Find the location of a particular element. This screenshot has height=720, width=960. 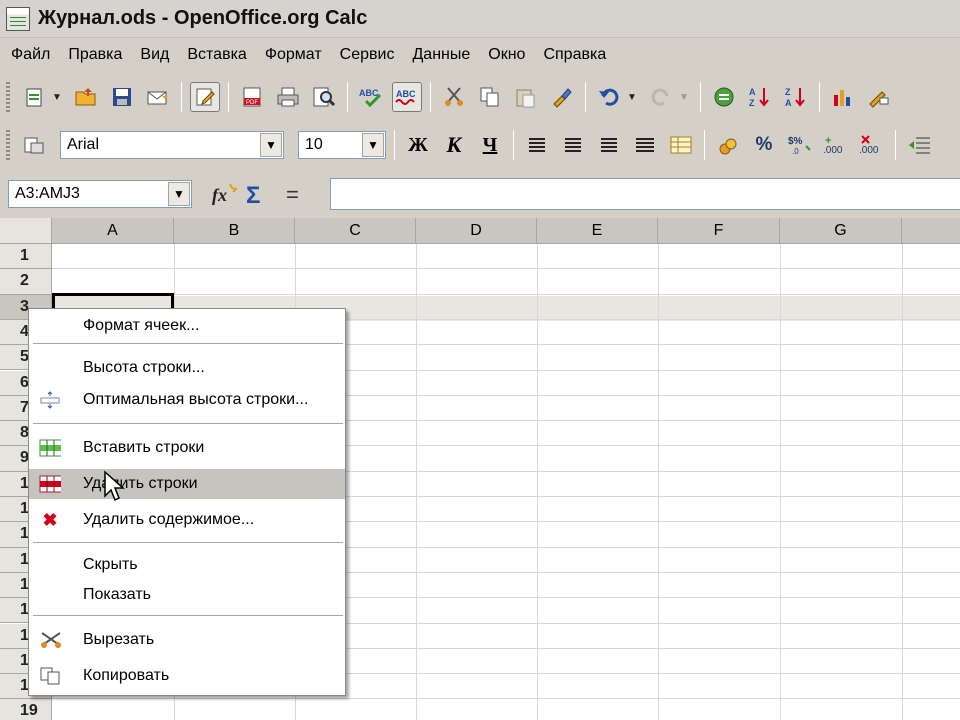

menu-help: Справка is located at coordinates (574, 55).